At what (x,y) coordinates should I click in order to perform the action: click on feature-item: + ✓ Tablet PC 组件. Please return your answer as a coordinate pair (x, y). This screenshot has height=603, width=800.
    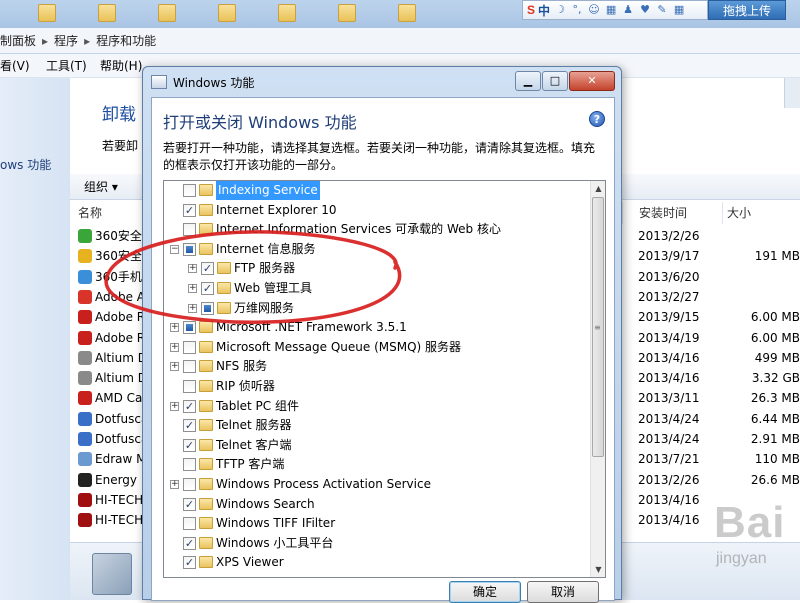
    Looking at the image, I should click on (378, 406).